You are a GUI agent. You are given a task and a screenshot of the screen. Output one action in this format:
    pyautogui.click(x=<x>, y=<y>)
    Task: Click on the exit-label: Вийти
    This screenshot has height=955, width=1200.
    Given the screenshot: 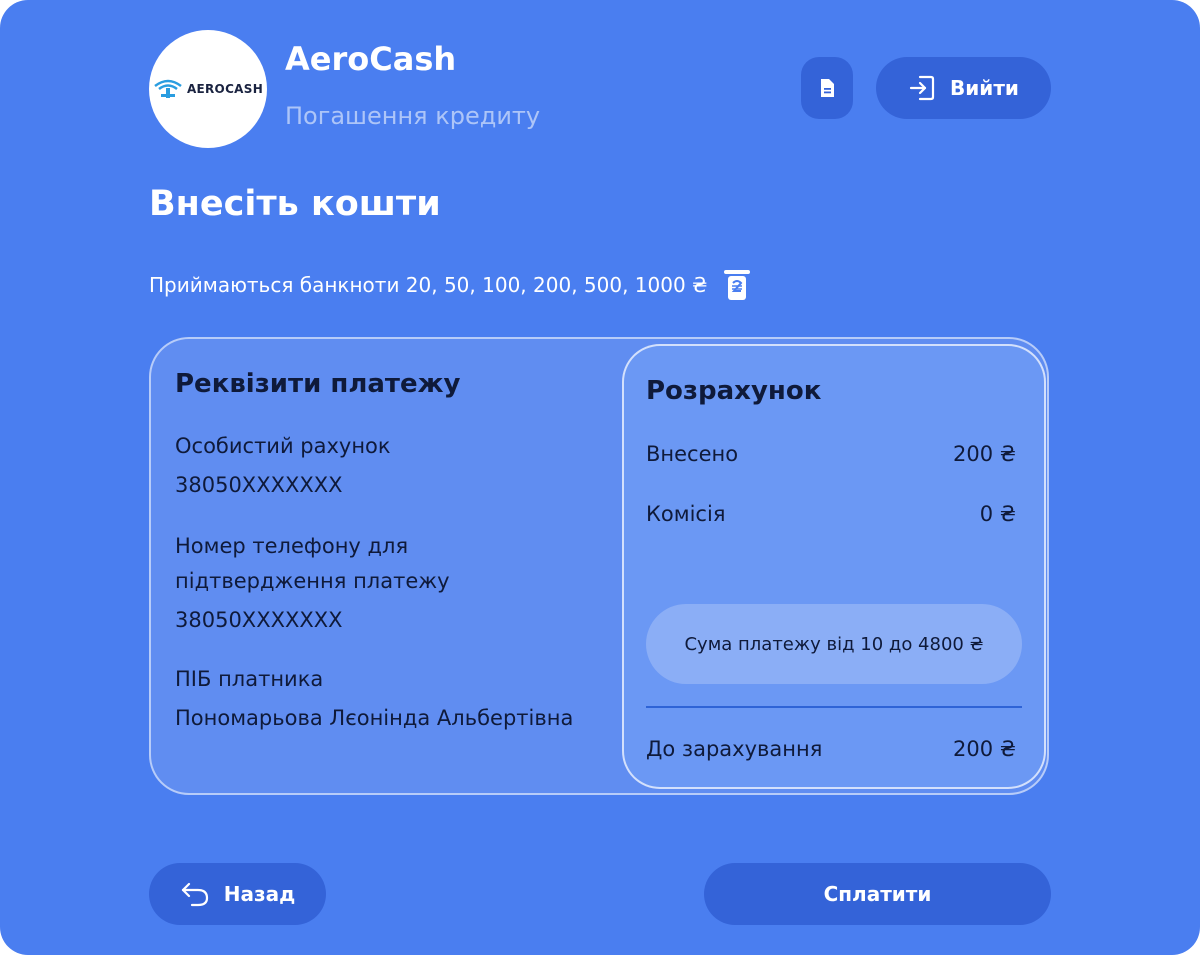 What is the action you would take?
    pyautogui.click(x=984, y=88)
    